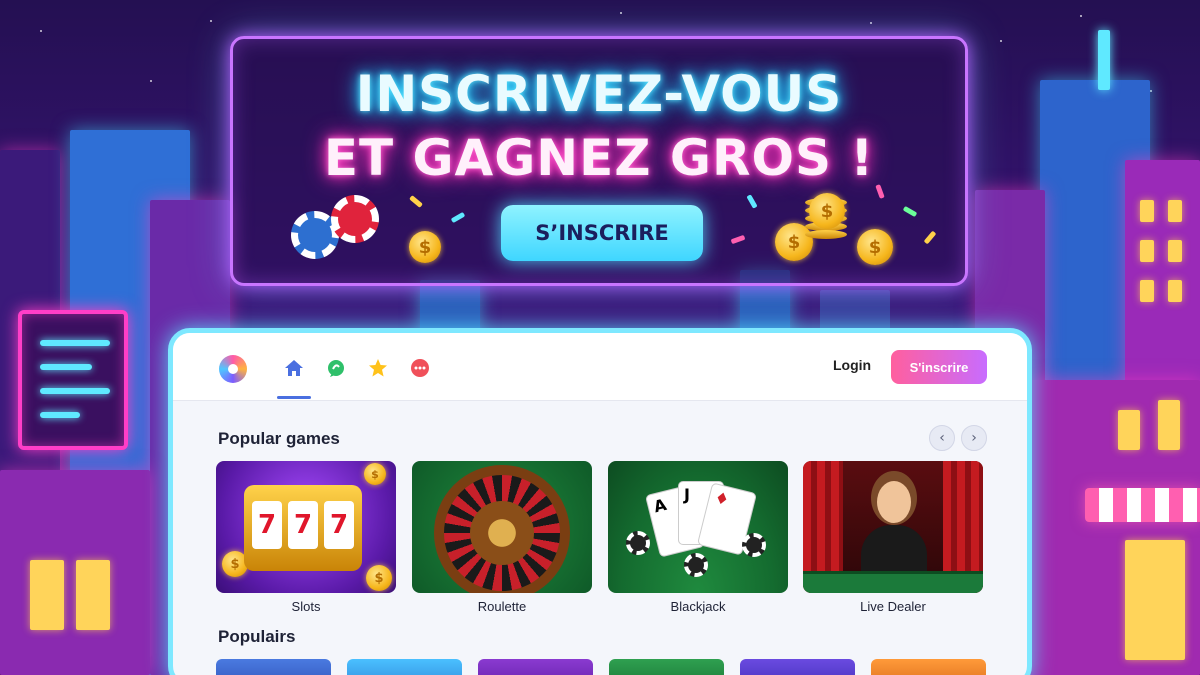  What do you see at coordinates (893, 527) in the screenshot?
I see `live-dealer-thumbnail` at bounding box center [893, 527].